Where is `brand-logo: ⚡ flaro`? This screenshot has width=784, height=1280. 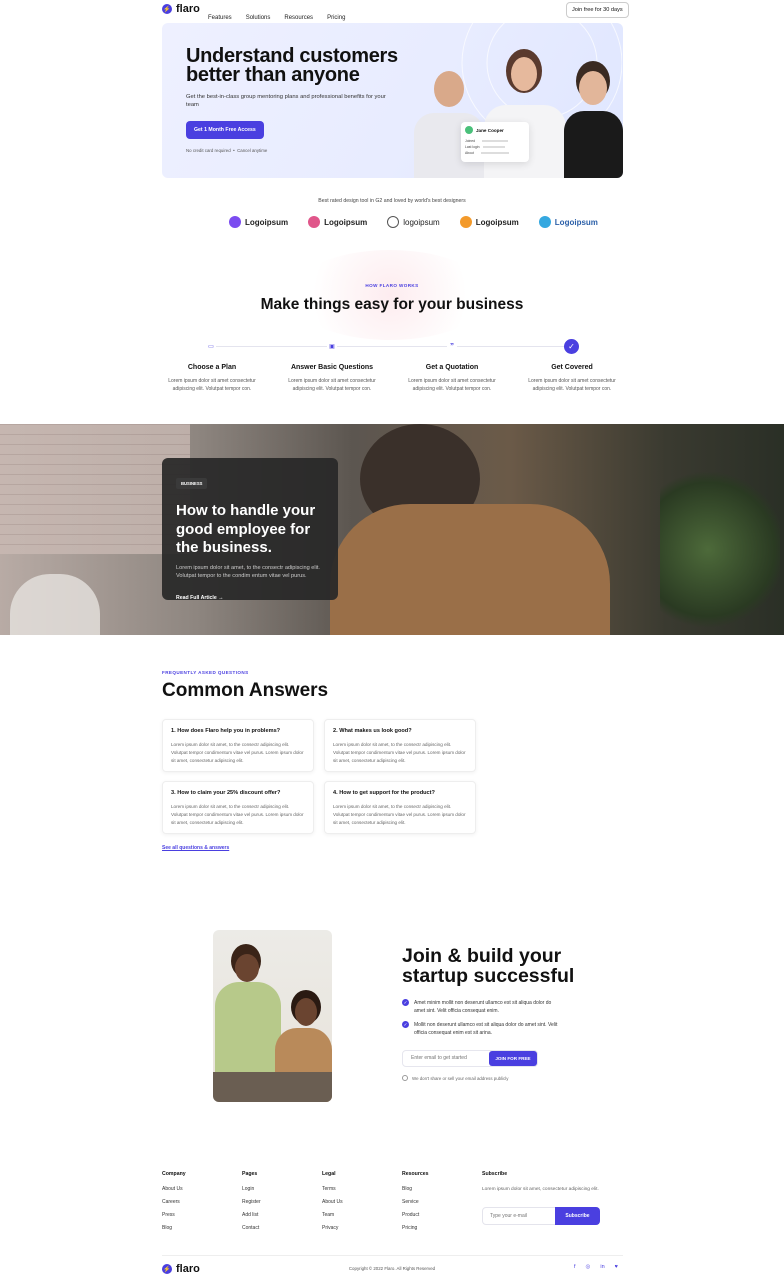
brand-logo: ⚡ flaro is located at coordinates (181, 9).